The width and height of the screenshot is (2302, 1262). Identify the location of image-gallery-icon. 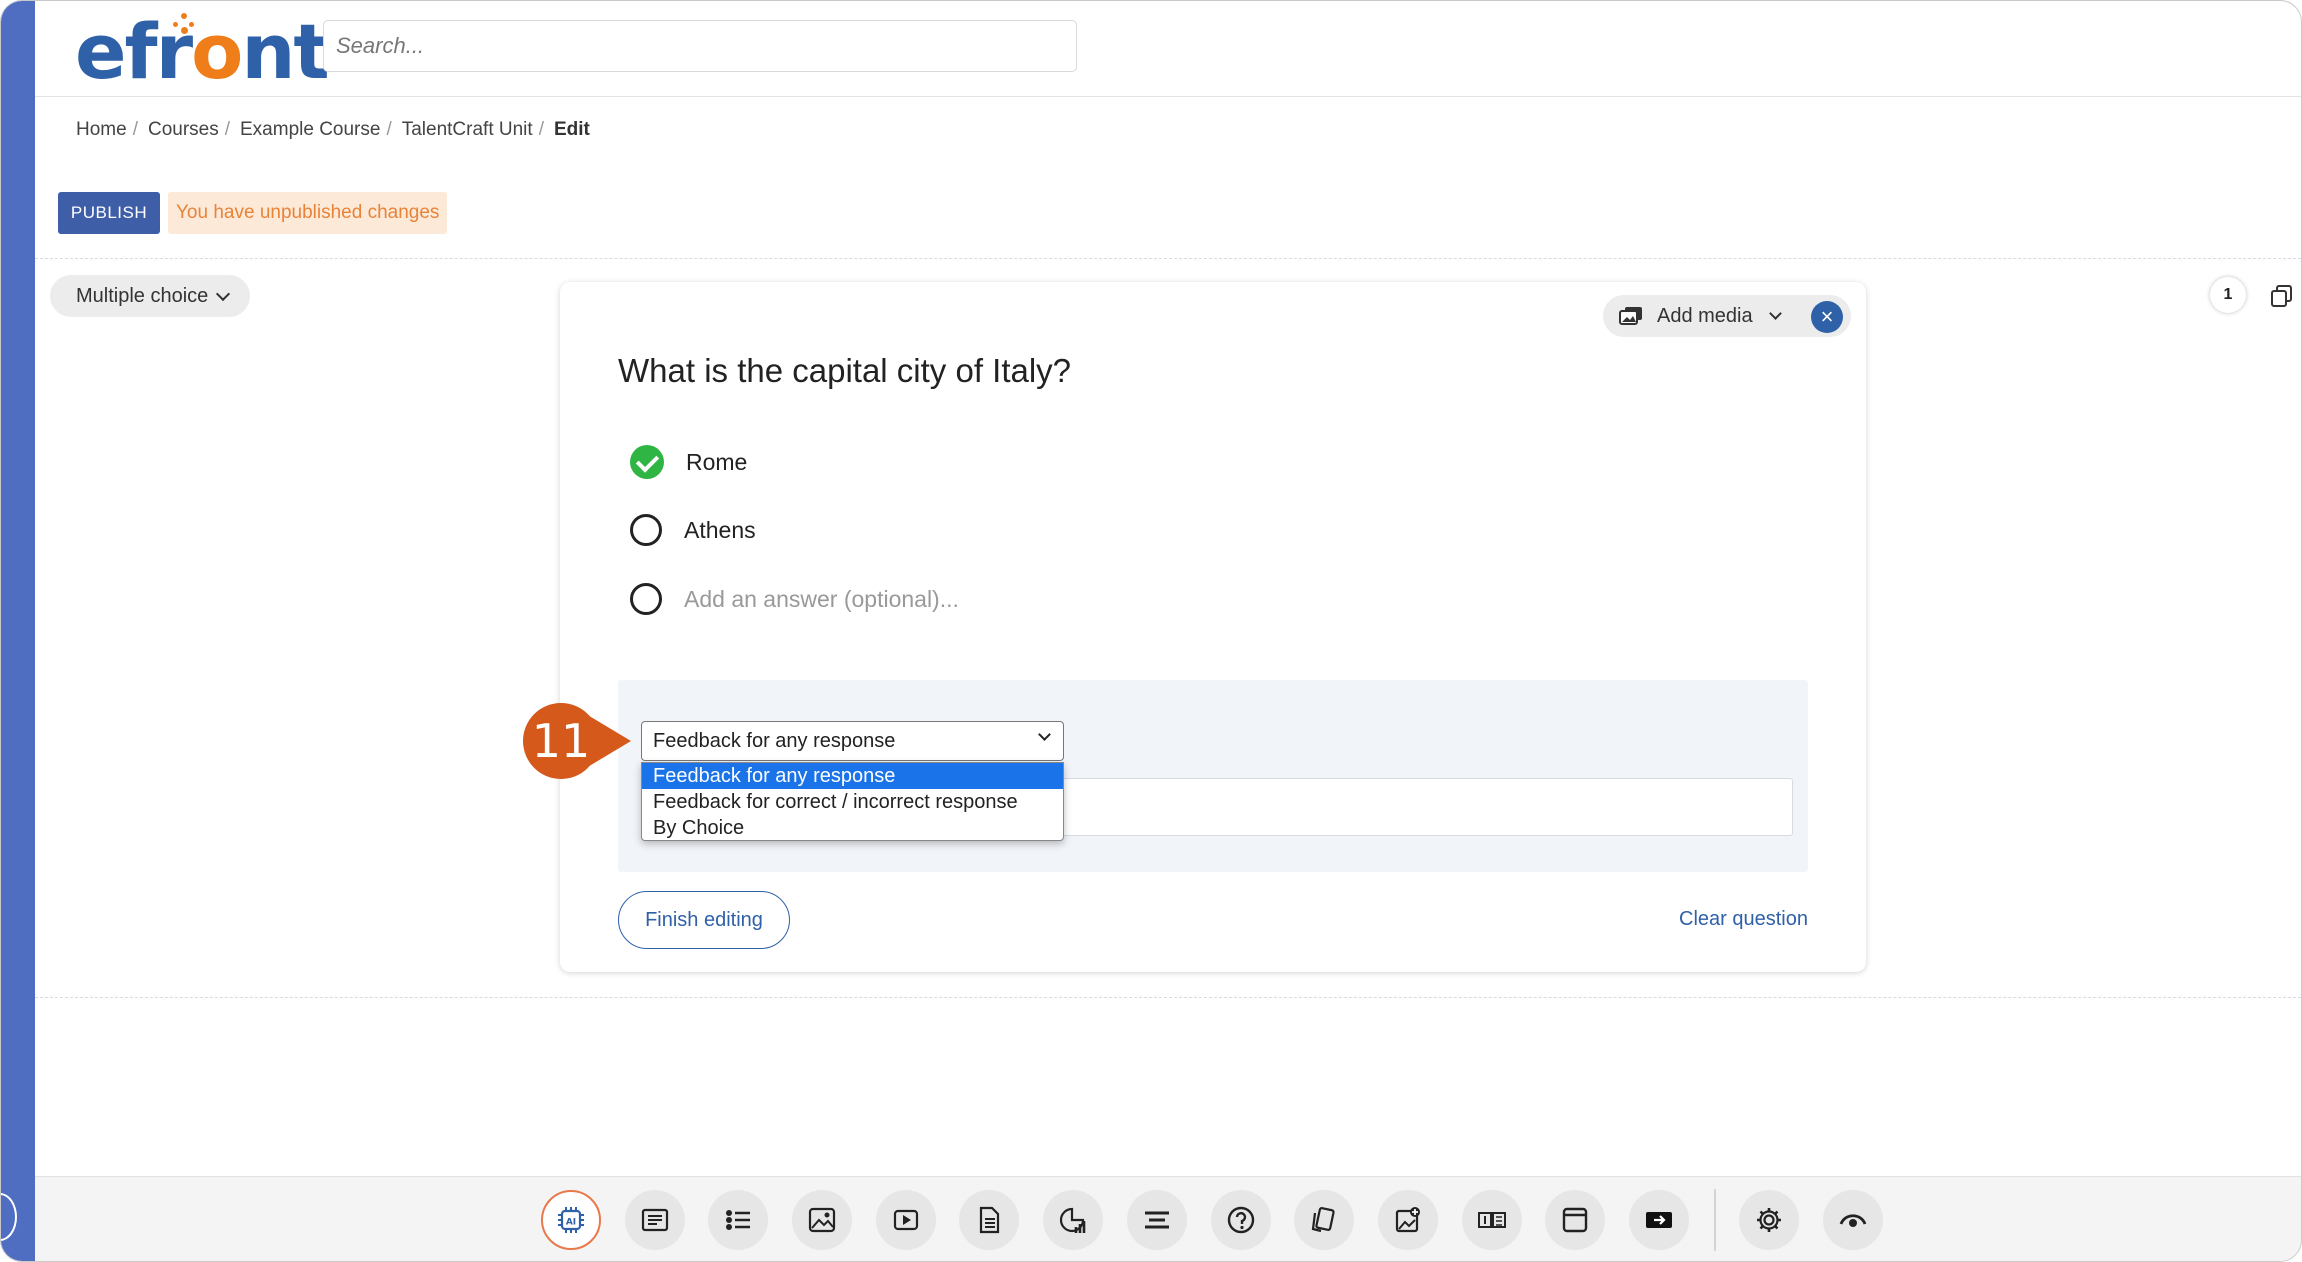
(1408, 1220).